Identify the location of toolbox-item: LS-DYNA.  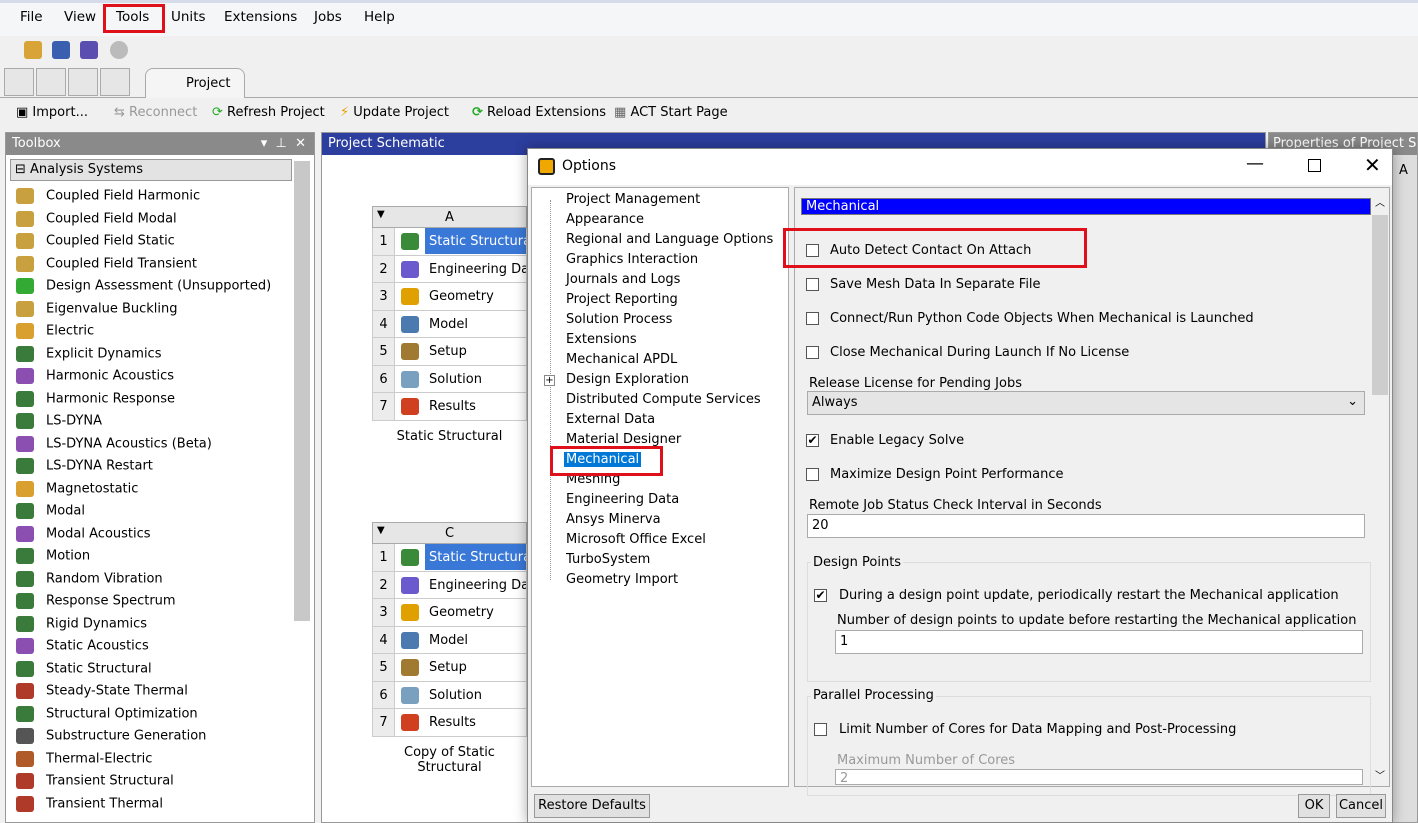
(59, 421).